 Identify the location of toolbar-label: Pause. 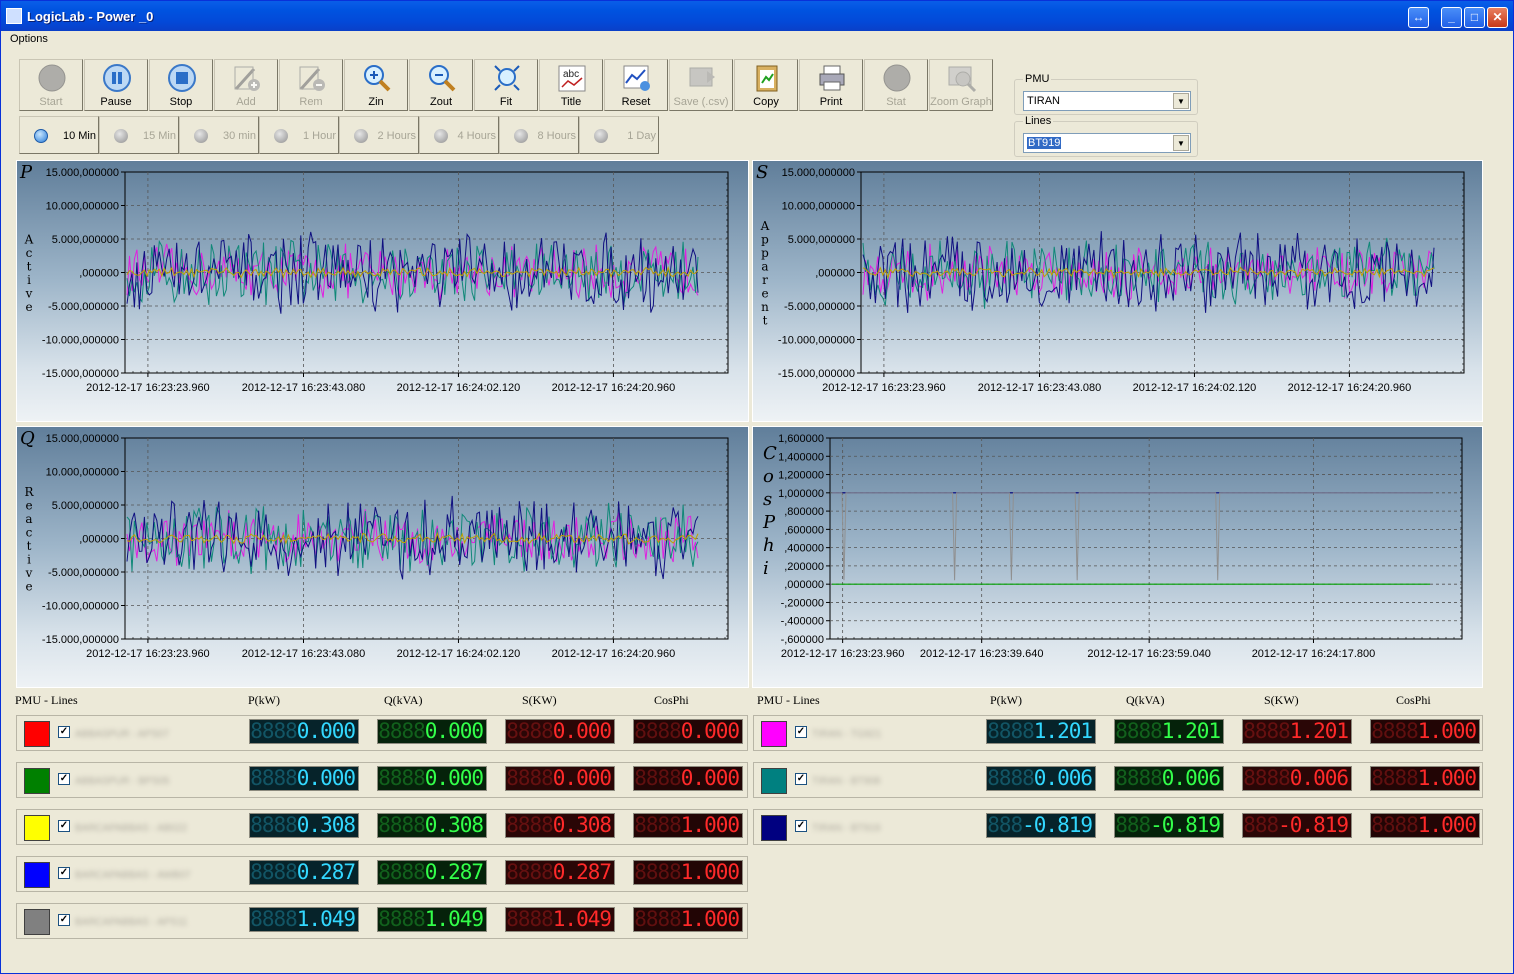
(116, 102).